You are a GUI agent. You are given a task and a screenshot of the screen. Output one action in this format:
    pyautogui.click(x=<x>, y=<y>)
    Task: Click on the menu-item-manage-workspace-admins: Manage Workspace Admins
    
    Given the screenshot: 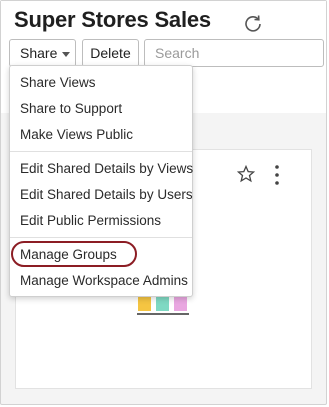 What is the action you would take?
    pyautogui.click(x=104, y=280)
    